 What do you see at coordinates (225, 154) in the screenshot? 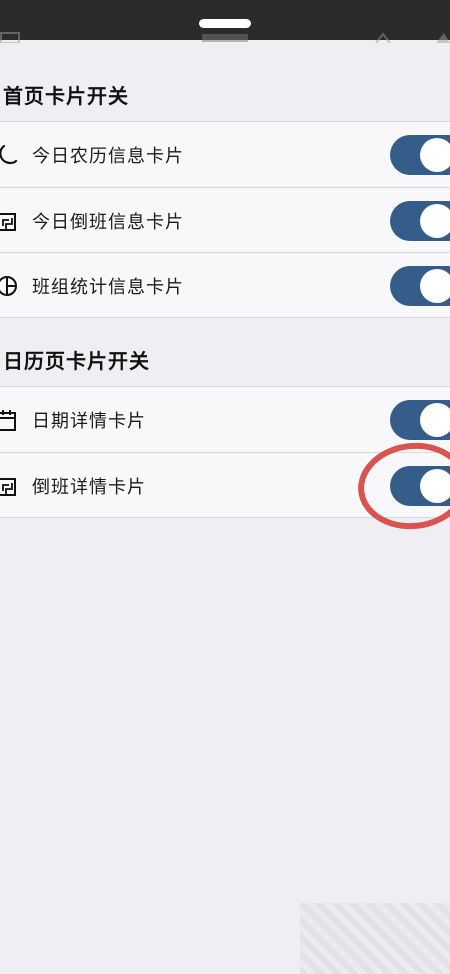
I see `list-item: 今日农历信息卡片` at bounding box center [225, 154].